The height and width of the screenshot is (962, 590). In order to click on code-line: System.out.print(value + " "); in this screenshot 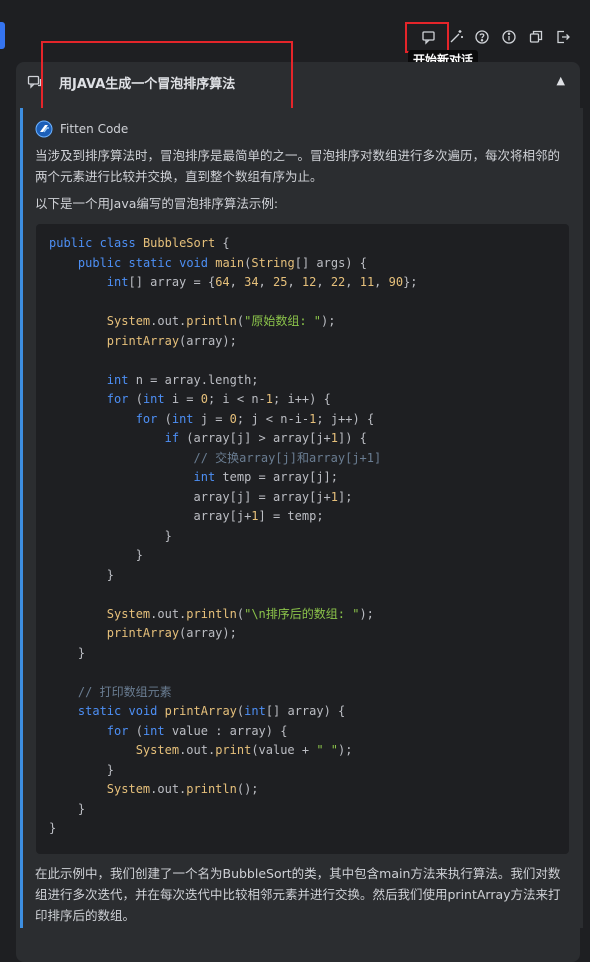, I will do `click(244, 750)`.